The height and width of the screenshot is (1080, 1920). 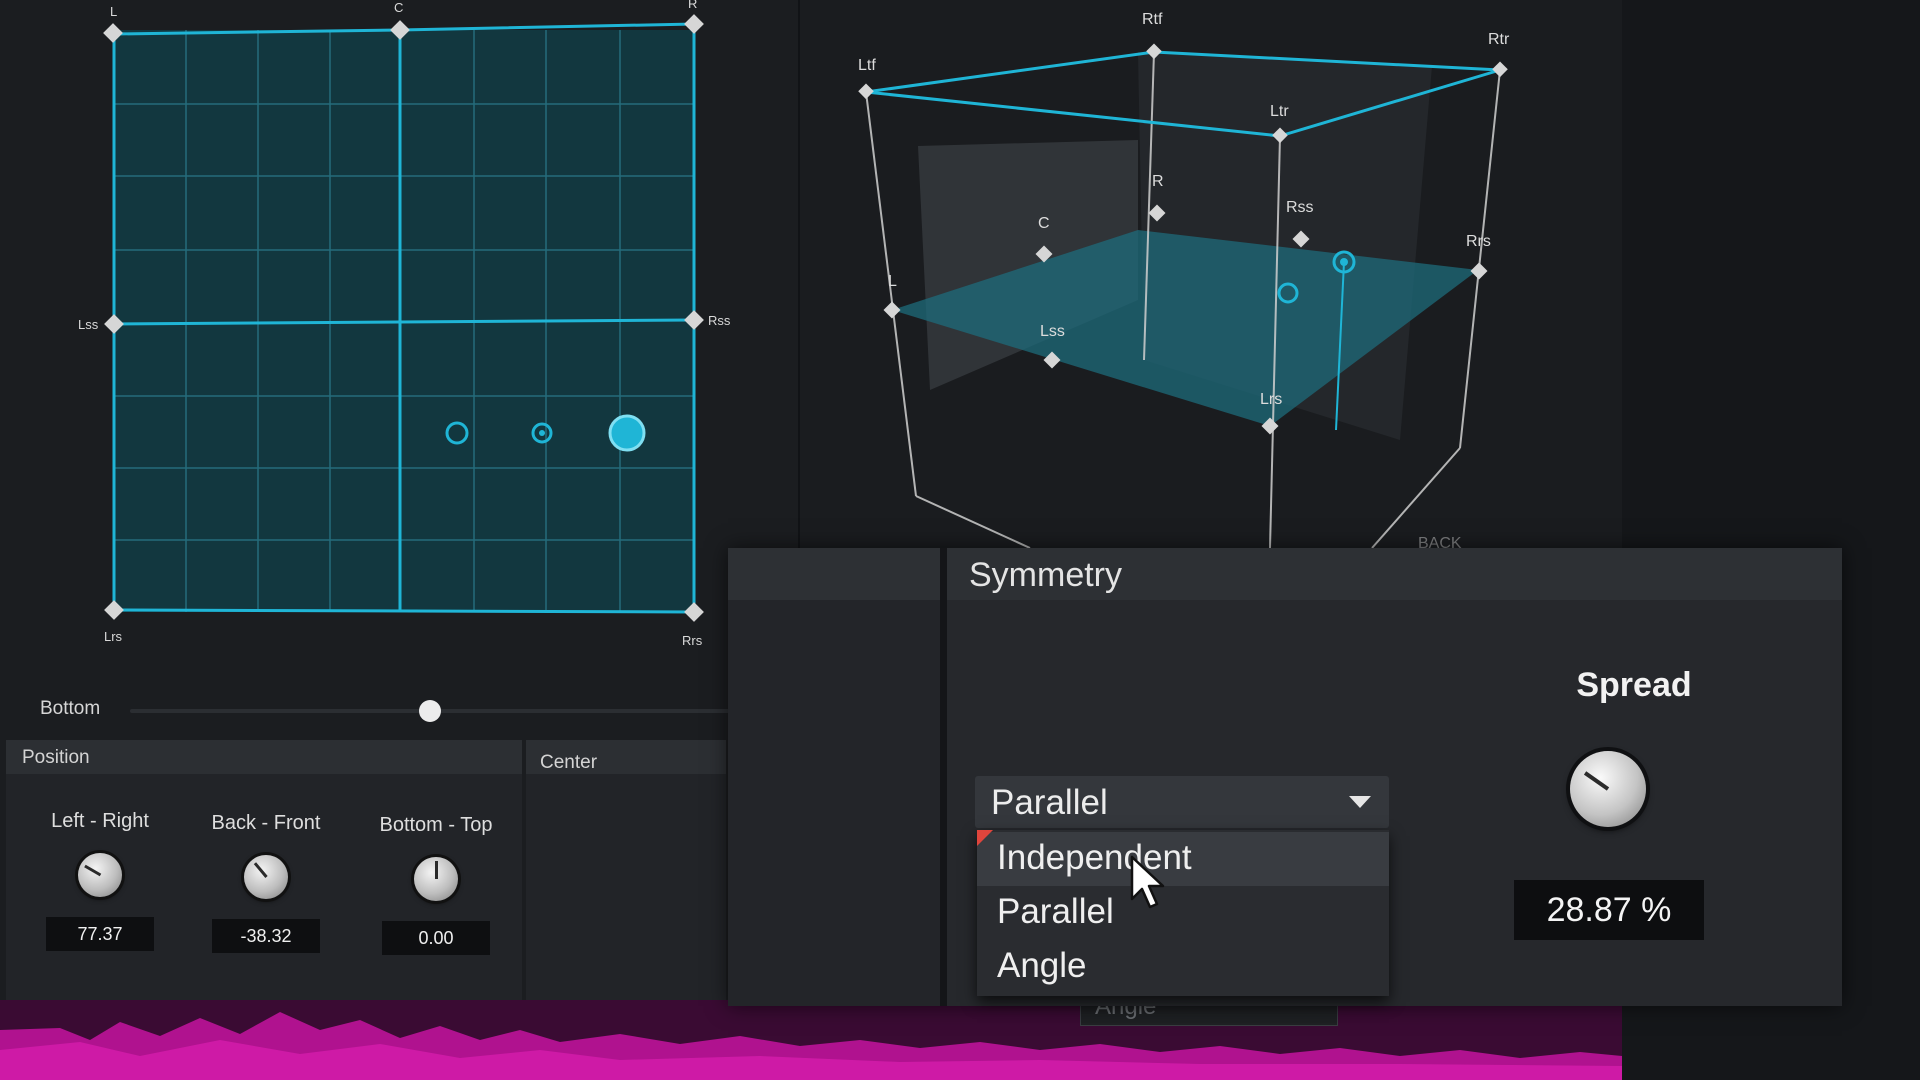 I want to click on bottom-label: Bottom, so click(x=70, y=708).